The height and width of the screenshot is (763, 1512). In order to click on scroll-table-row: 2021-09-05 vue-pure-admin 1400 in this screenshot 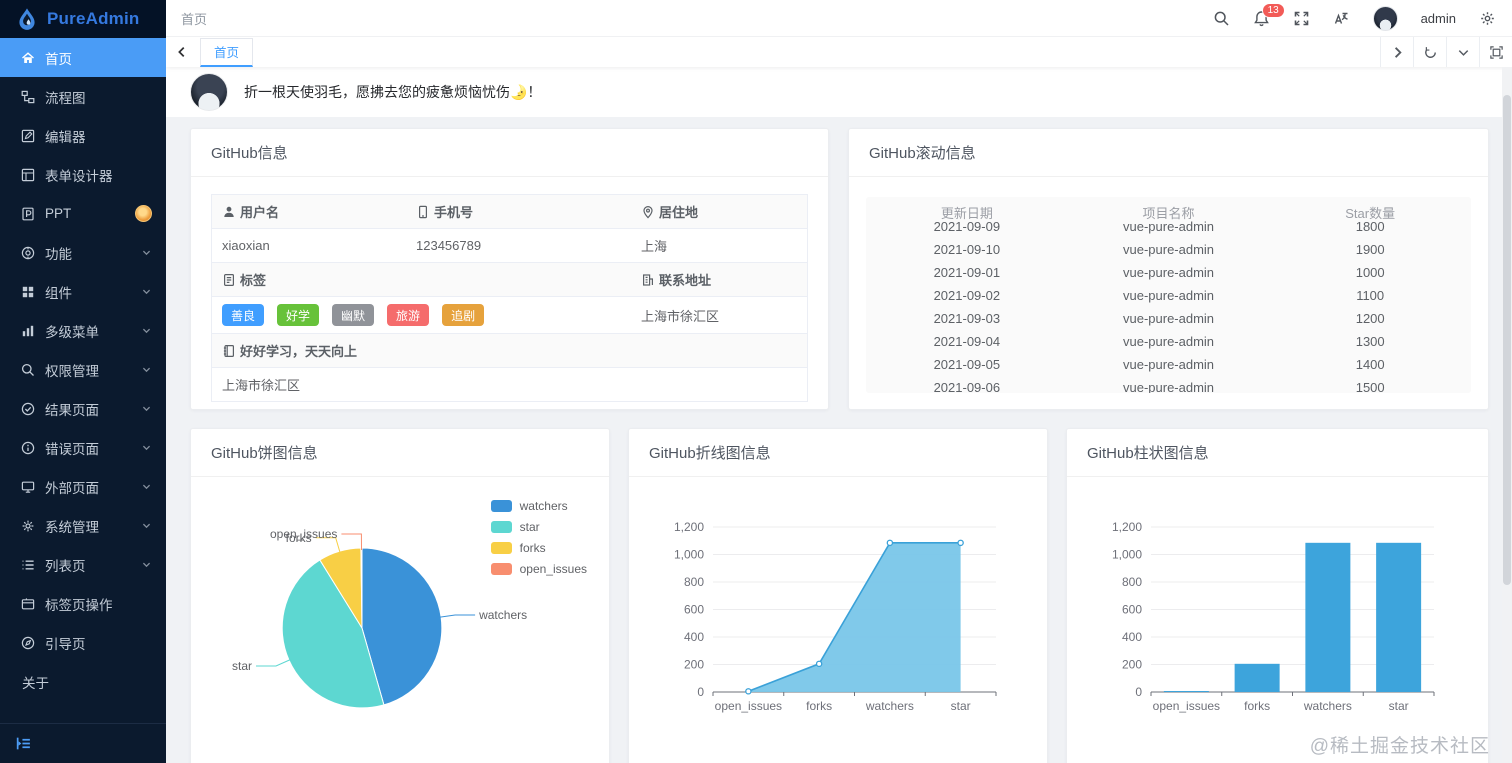, I will do `click(1168, 364)`.